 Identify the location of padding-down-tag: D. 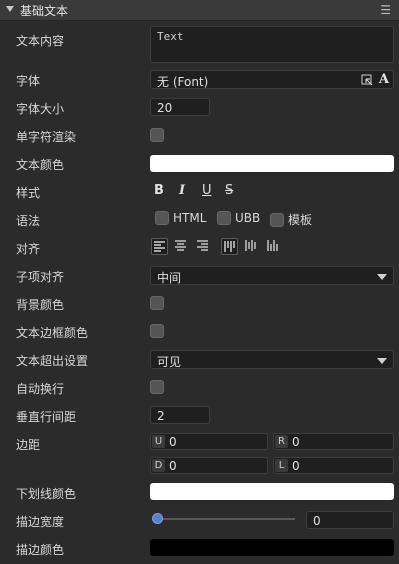
(158, 465).